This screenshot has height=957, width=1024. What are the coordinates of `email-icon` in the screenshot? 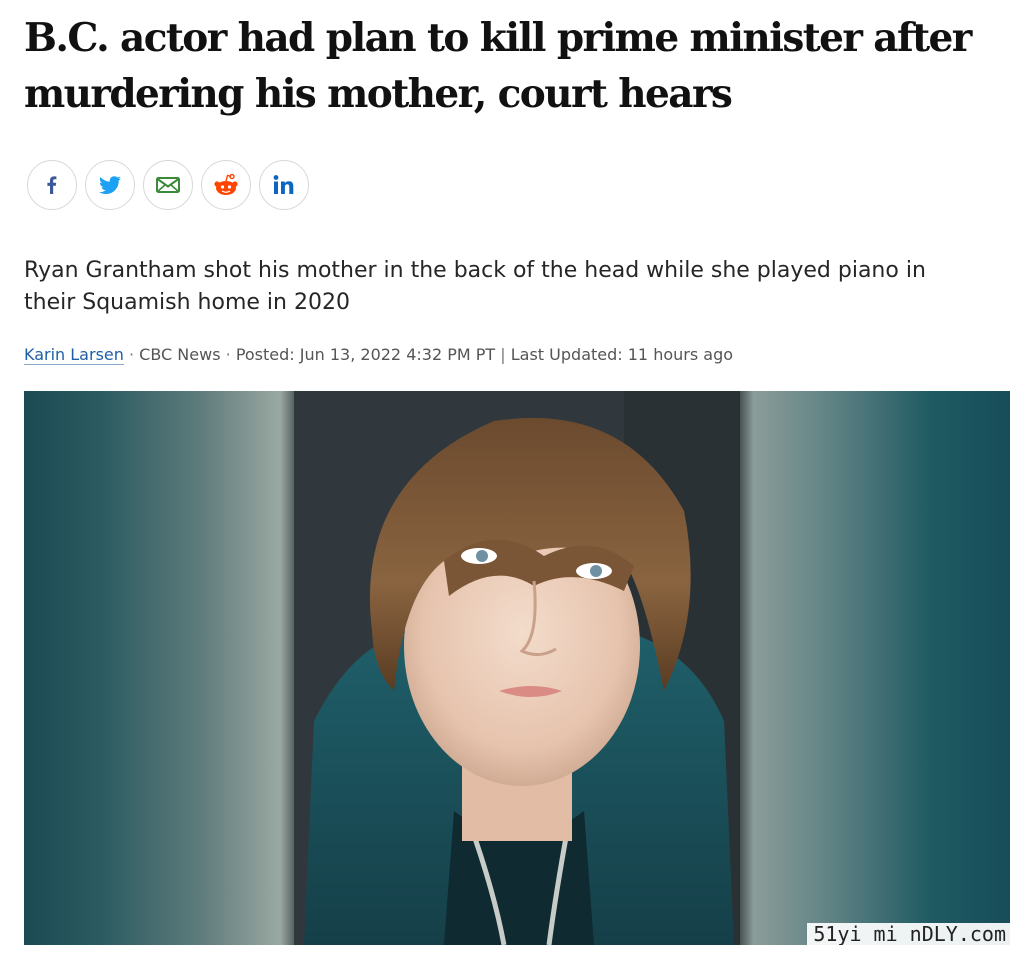 It's located at (168, 185).